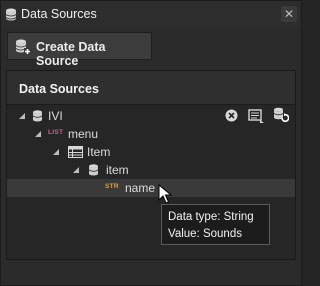 The width and height of the screenshot is (320, 286). What do you see at coordinates (151, 134) in the screenshot?
I see `tree-row-menu: LIST menu` at bounding box center [151, 134].